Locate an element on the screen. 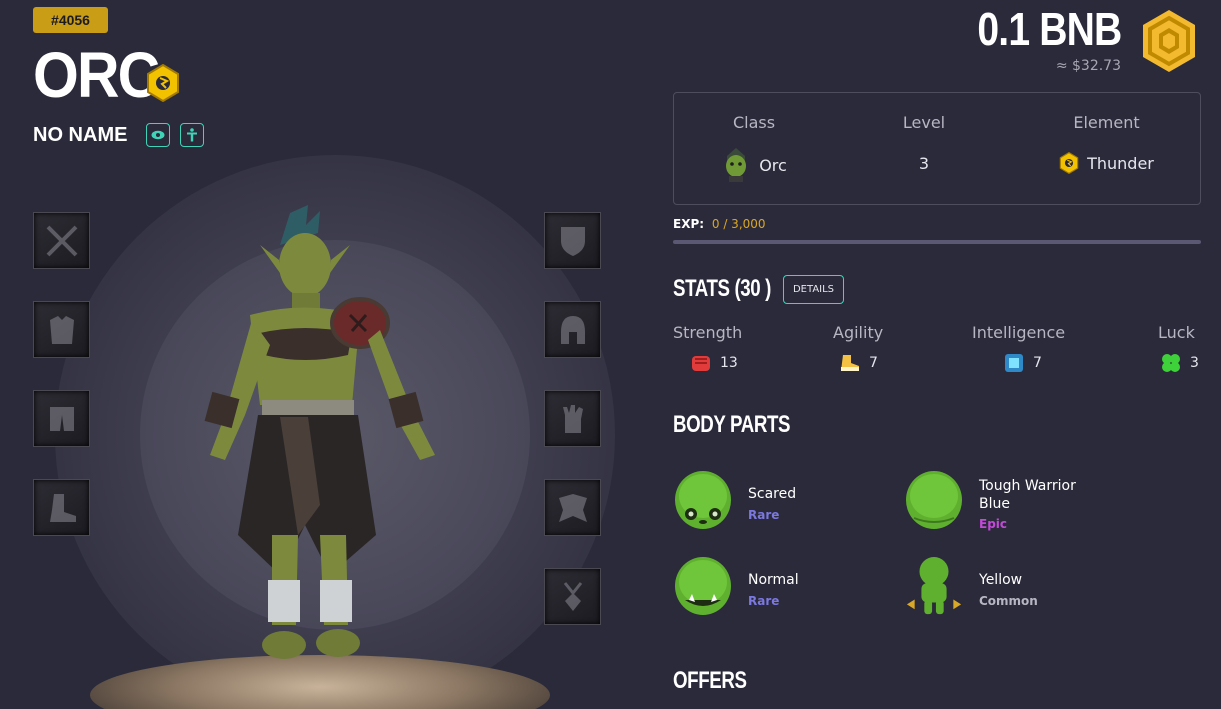 The image size is (1221, 709). exp-row: EXP: 0 / 3,000 is located at coordinates (719, 224).